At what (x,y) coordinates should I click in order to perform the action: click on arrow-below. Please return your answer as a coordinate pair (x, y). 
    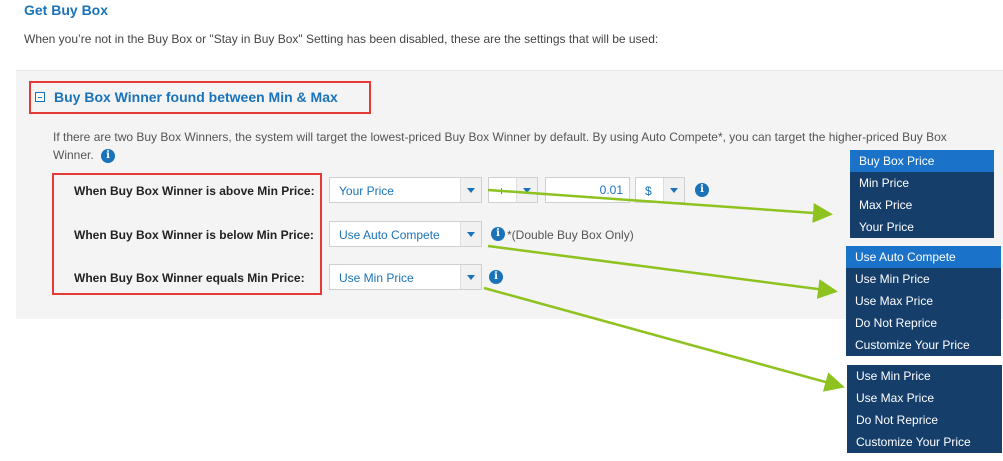
    Looking at the image, I should click on (662, 271).